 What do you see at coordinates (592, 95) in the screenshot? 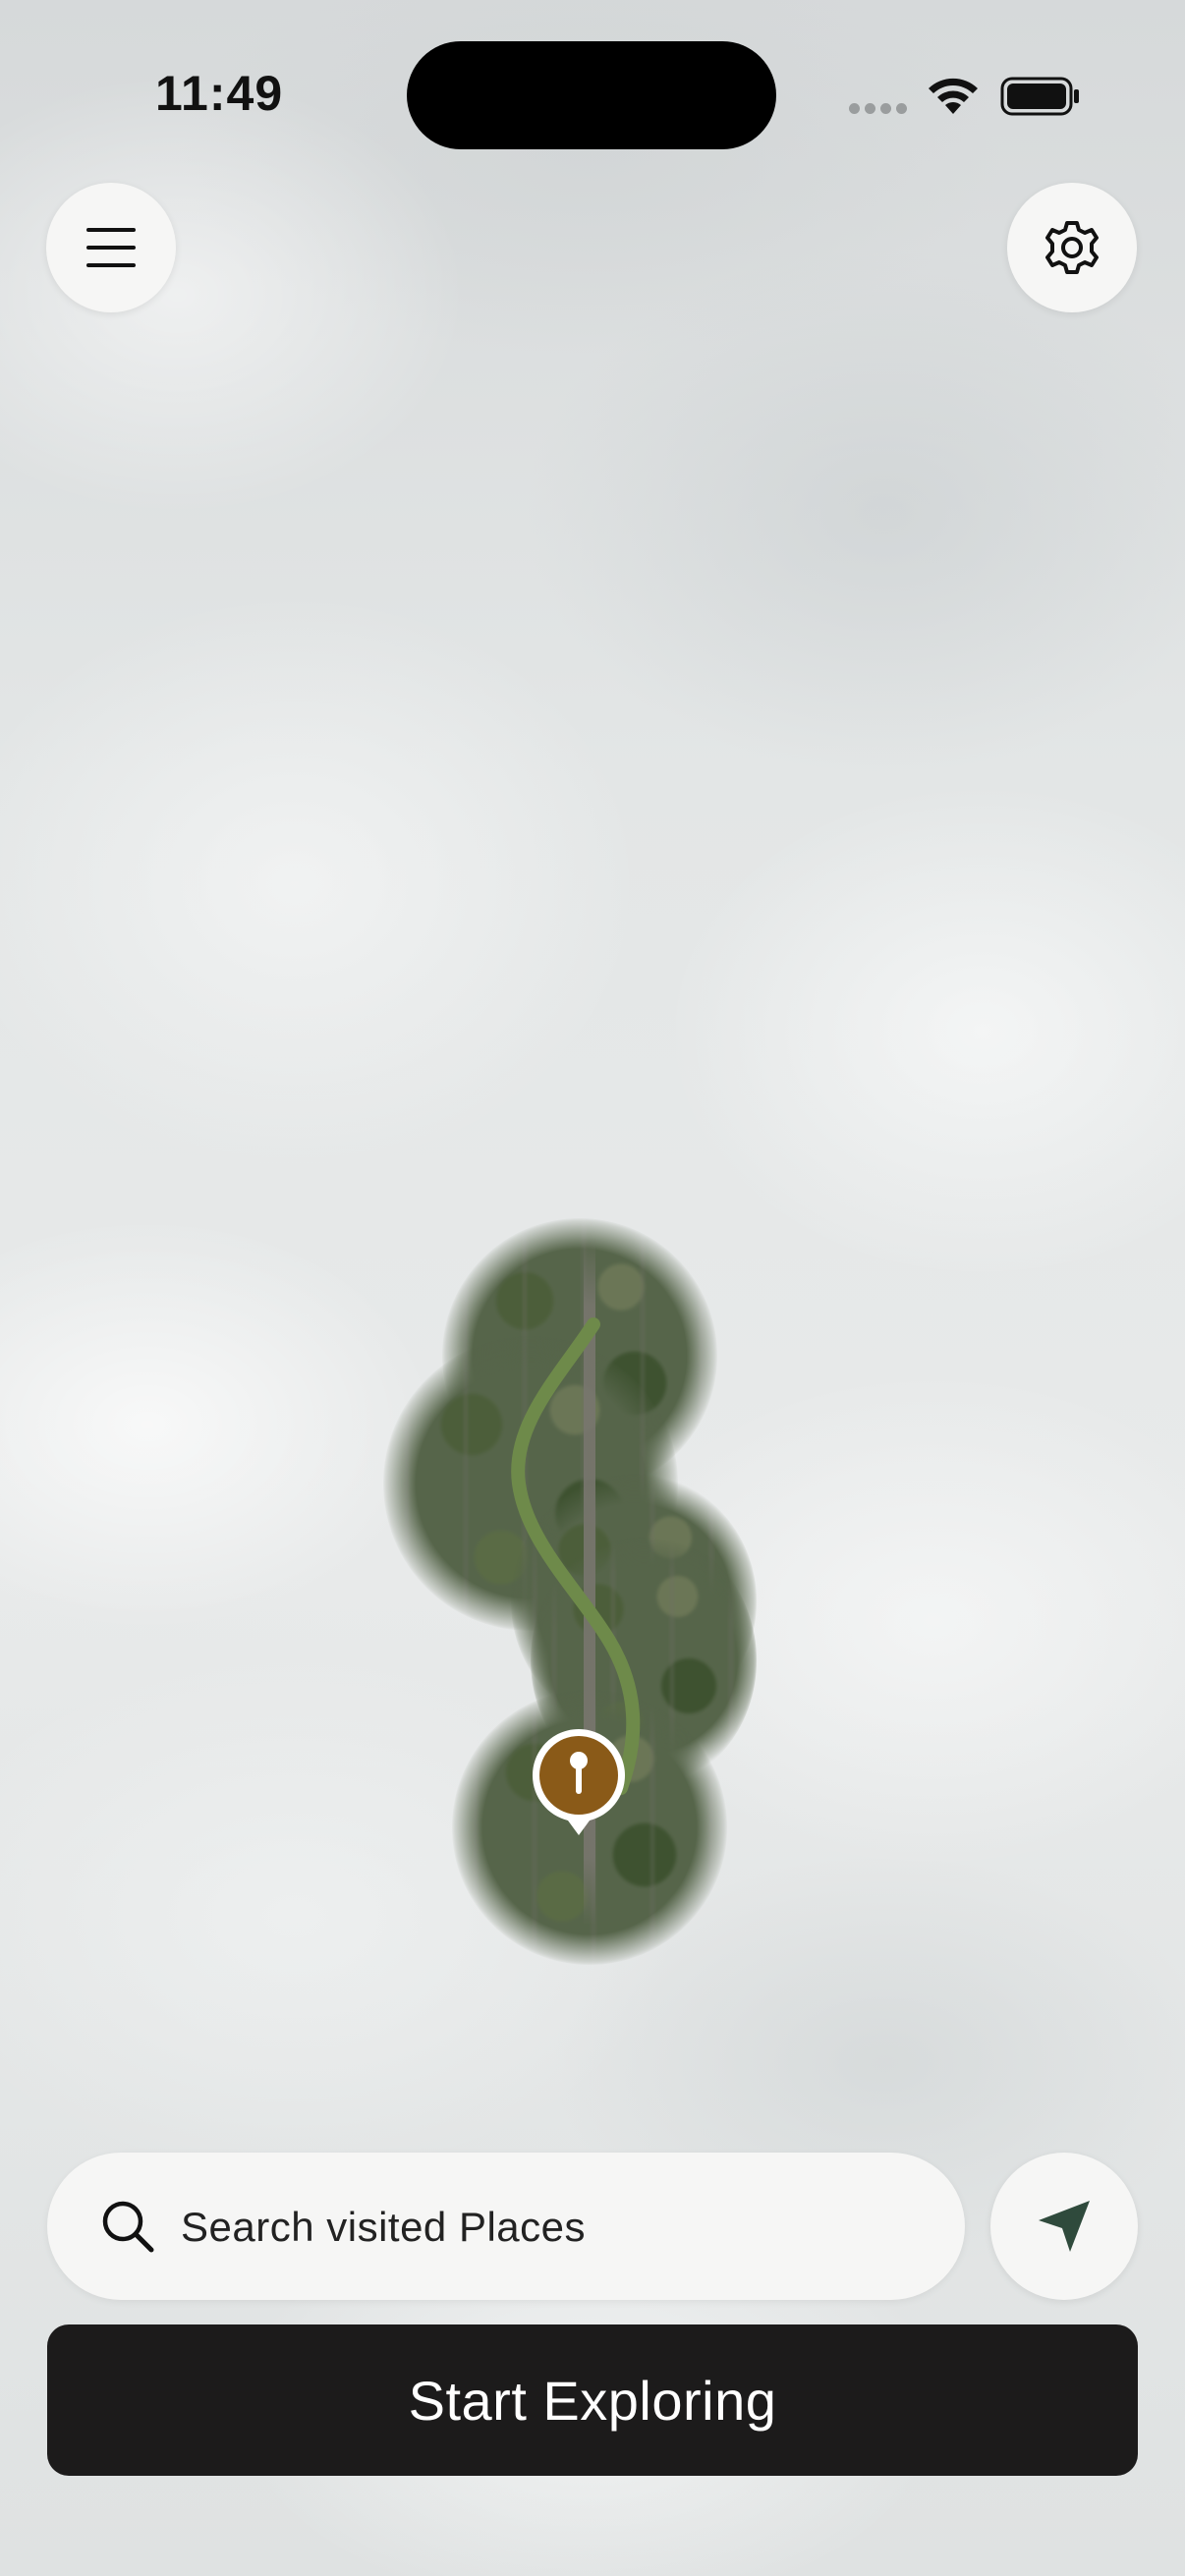
I see `dynamic-island` at bounding box center [592, 95].